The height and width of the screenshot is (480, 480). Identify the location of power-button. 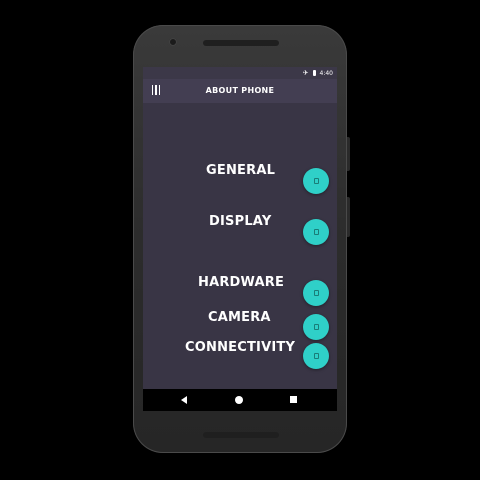
(348, 154).